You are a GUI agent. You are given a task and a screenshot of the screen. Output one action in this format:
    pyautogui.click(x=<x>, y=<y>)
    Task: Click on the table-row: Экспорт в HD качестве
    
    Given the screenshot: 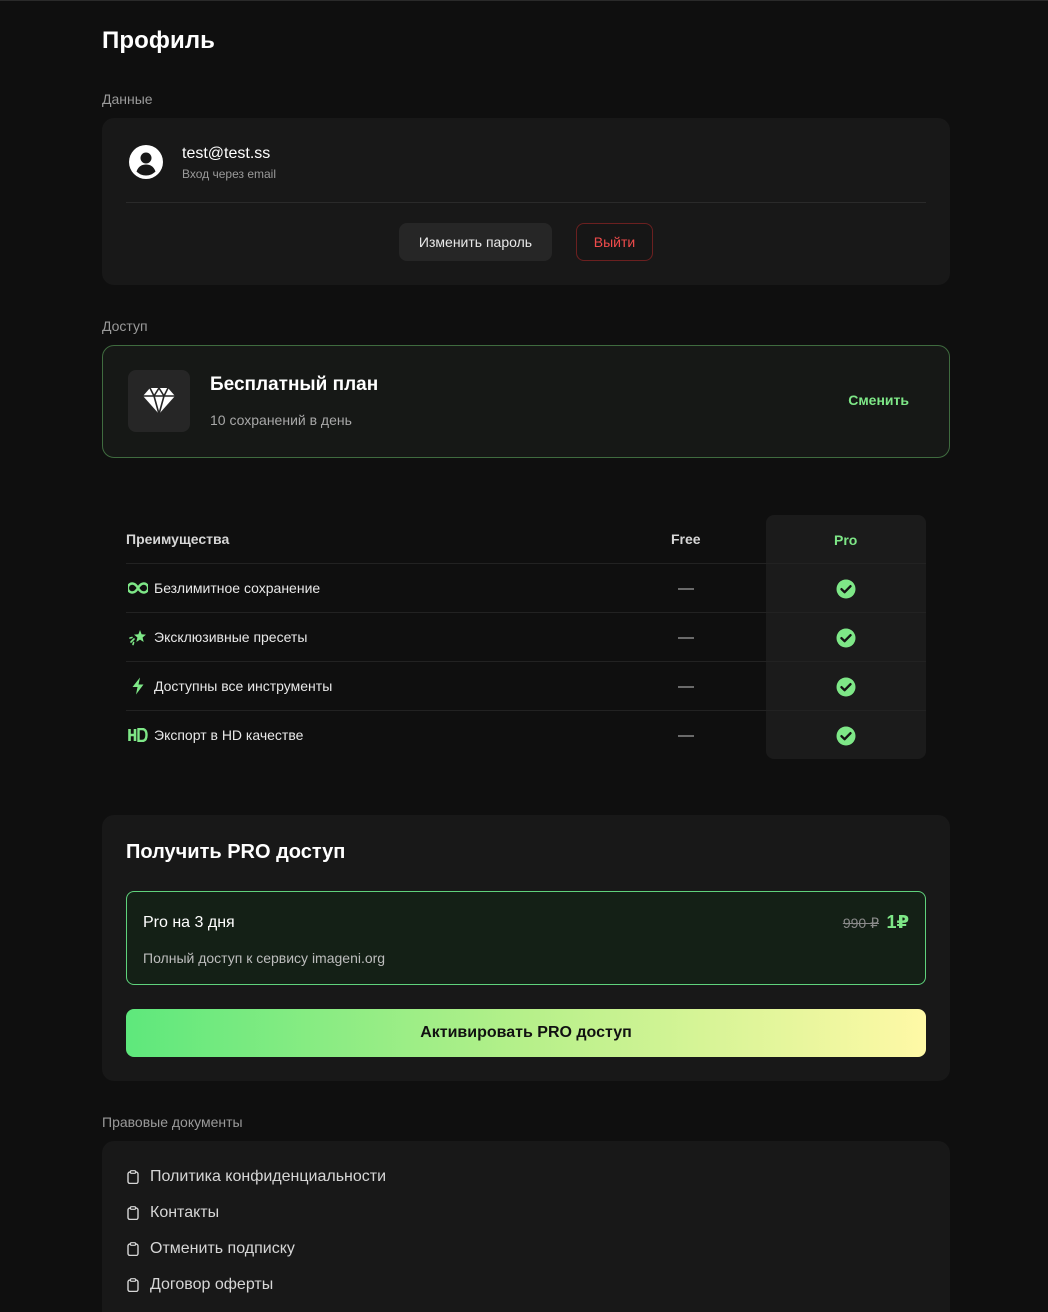 What is the action you would take?
    pyautogui.click(x=526, y=734)
    